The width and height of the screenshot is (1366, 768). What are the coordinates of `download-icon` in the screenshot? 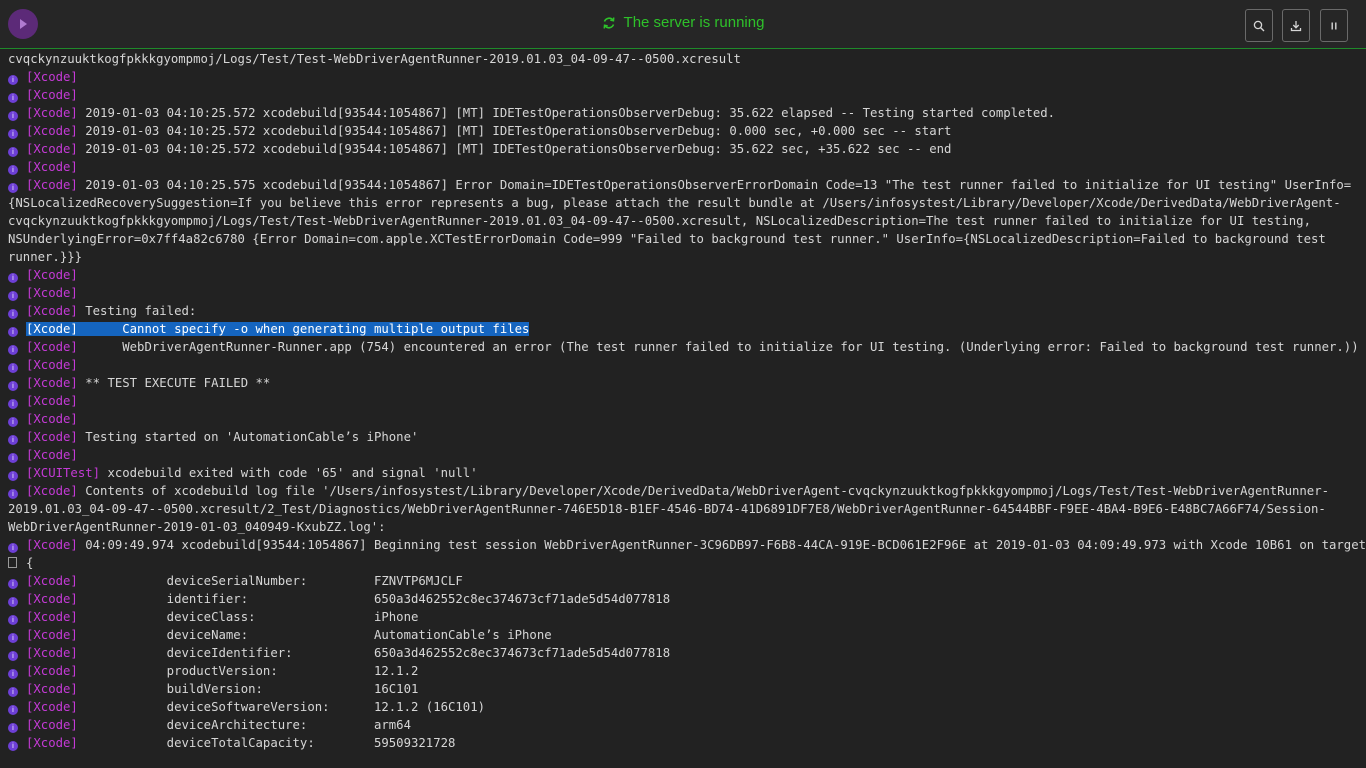 It's located at (1296, 25).